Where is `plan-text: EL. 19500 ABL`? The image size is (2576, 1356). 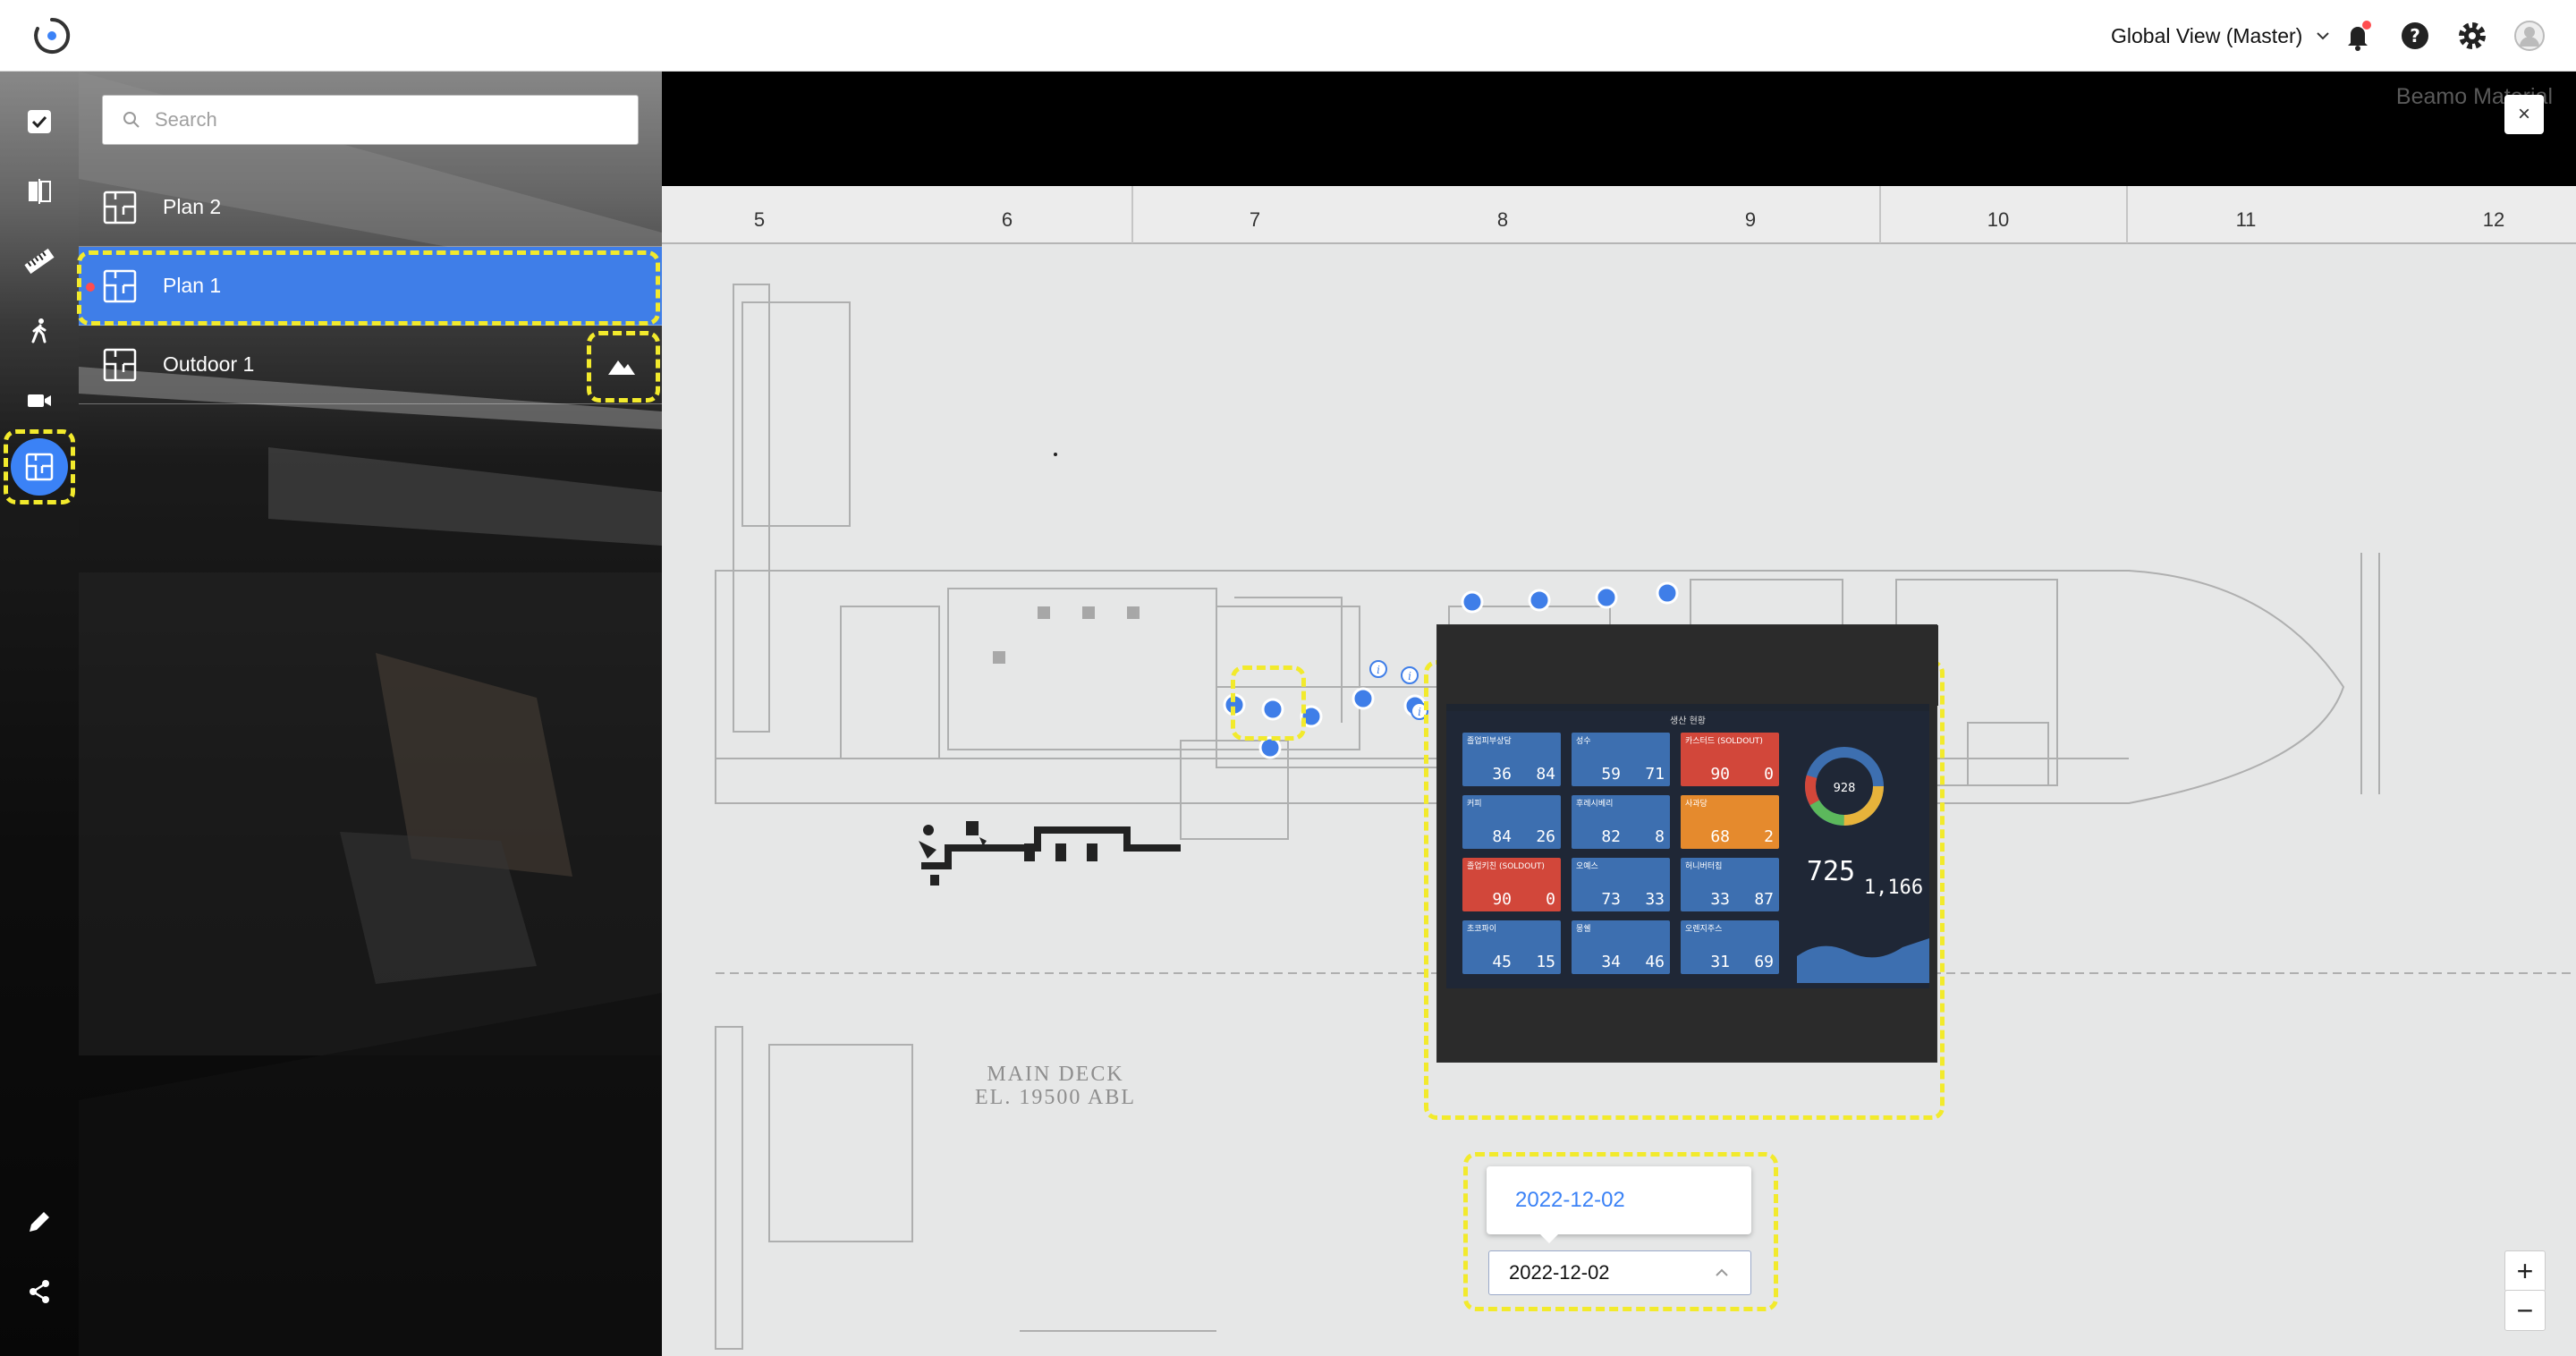
plan-text: EL. 19500 ABL is located at coordinates (1055, 1097).